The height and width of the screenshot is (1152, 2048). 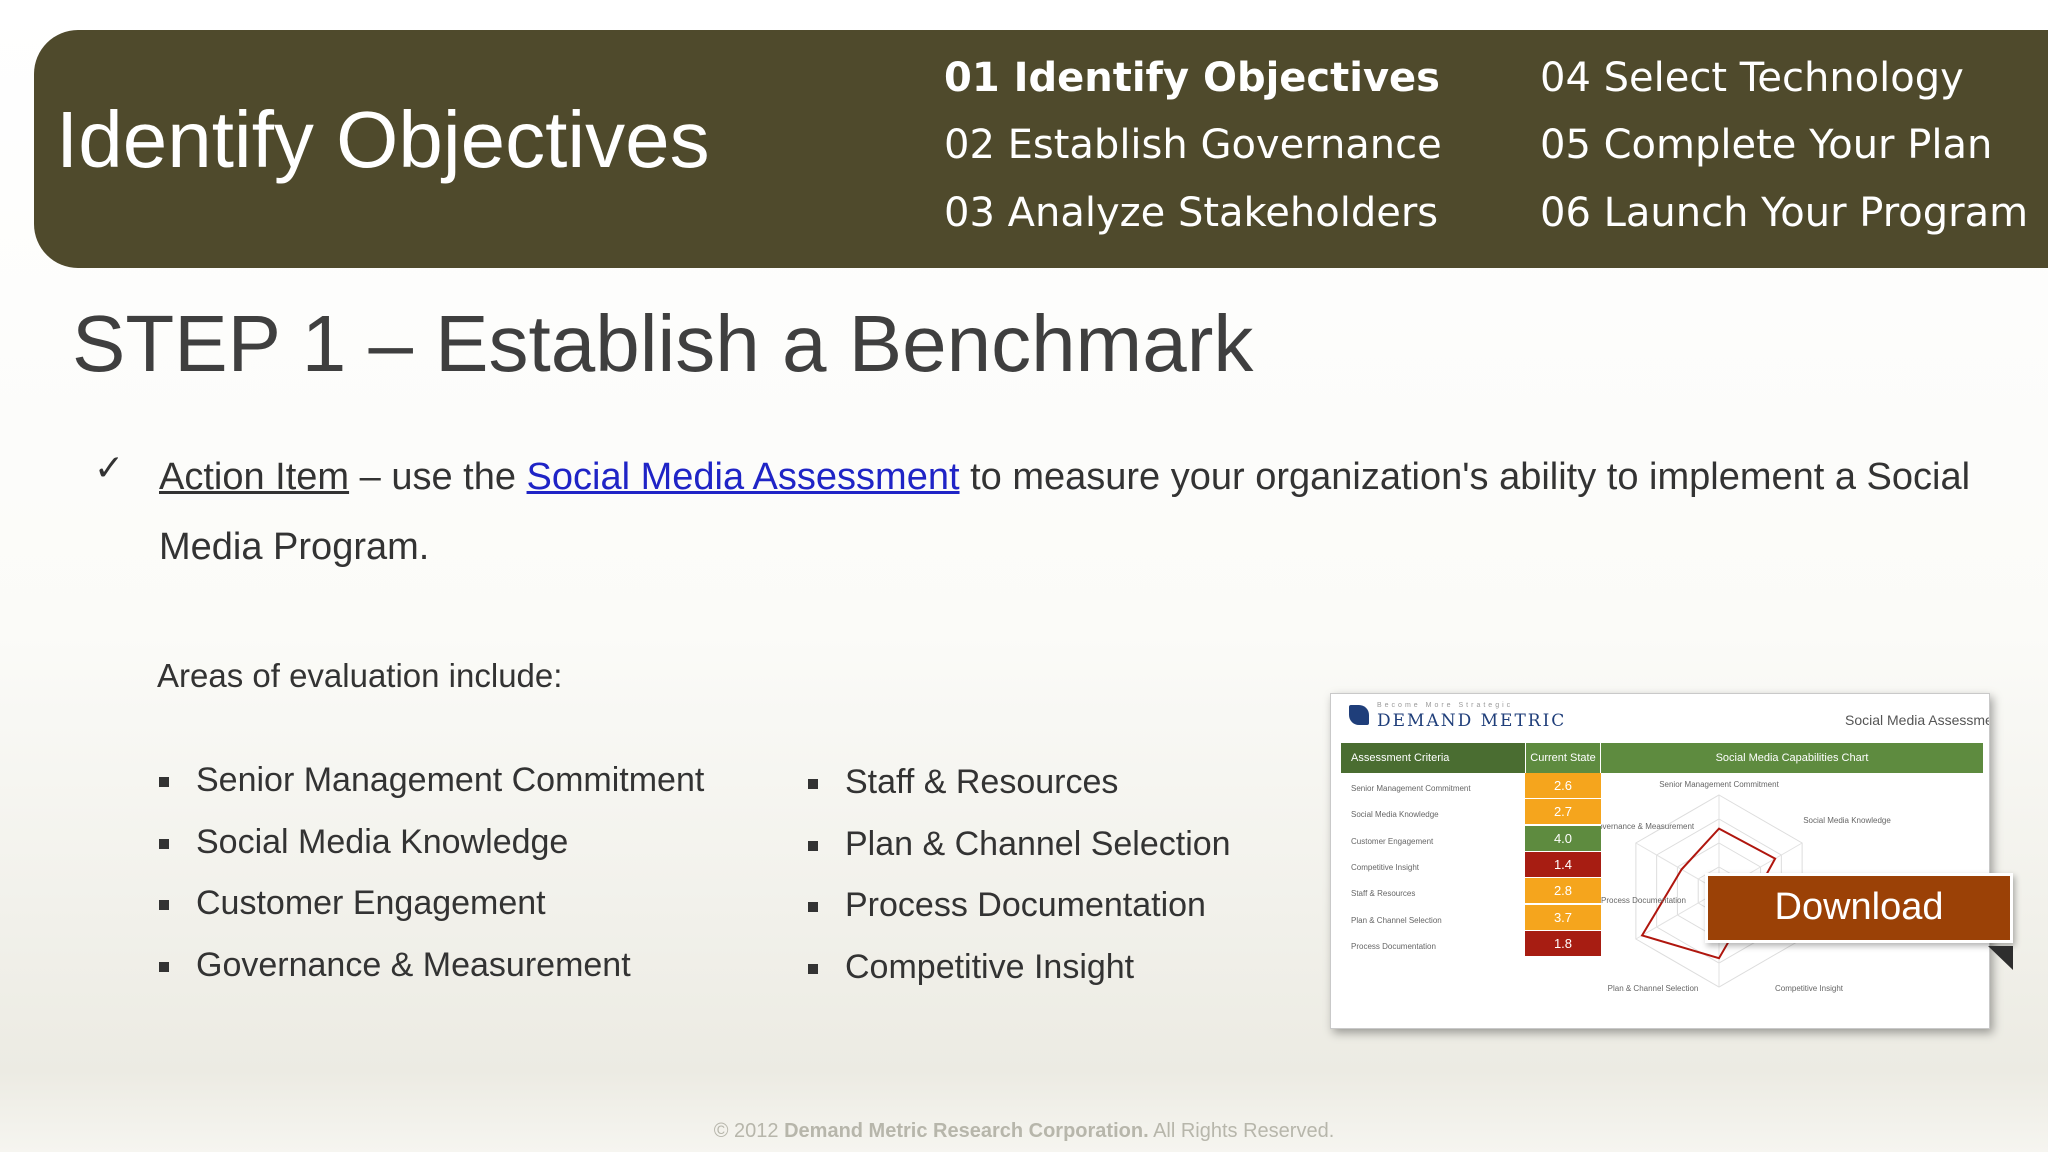 What do you see at coordinates (1847, 820) in the screenshot?
I see `radar-axis-label: Social Media Knowledge` at bounding box center [1847, 820].